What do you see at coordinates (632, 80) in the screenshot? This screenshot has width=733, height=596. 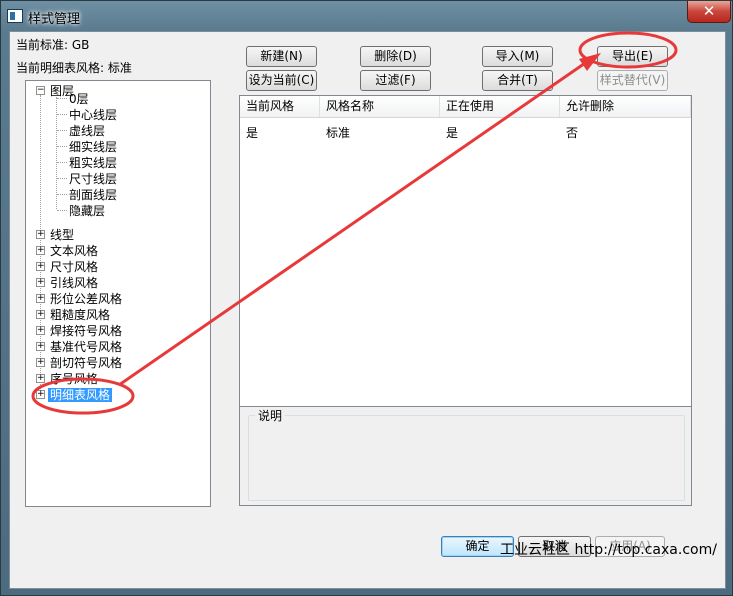 I see `style-replace-button: 样式替代(V)` at bounding box center [632, 80].